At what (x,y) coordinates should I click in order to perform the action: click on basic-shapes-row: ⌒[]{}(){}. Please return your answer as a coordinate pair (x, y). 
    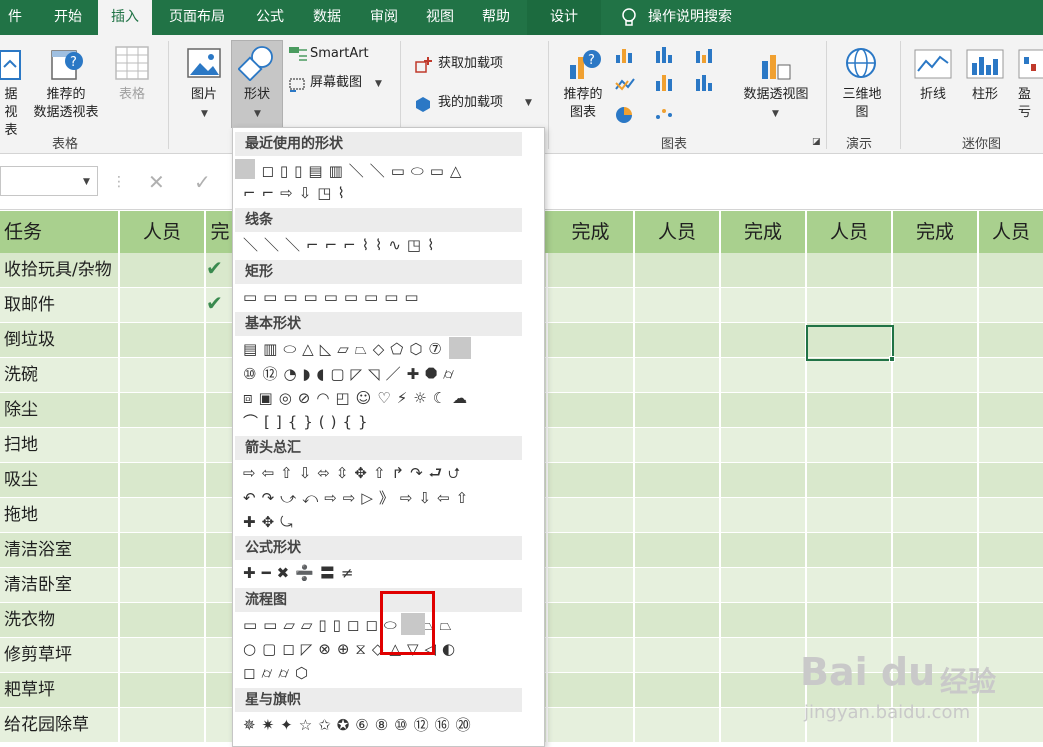
    Looking at the image, I should click on (308, 422).